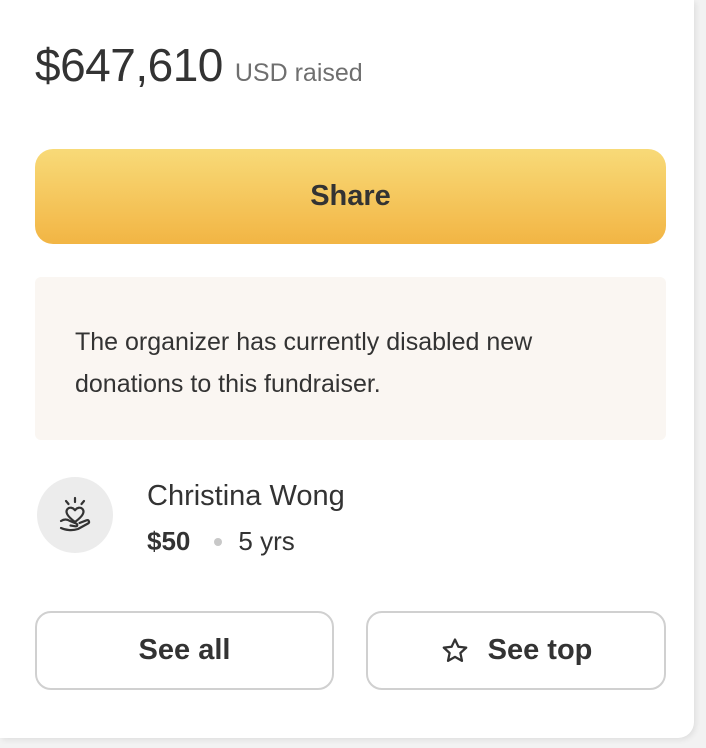  What do you see at coordinates (540, 650) in the screenshot?
I see `see-top-label: See top` at bounding box center [540, 650].